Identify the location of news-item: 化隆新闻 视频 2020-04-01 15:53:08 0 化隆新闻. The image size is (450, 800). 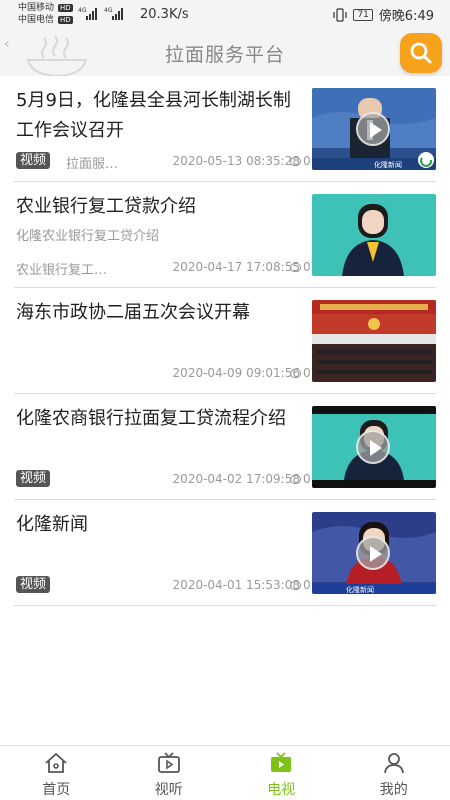
(225, 553).